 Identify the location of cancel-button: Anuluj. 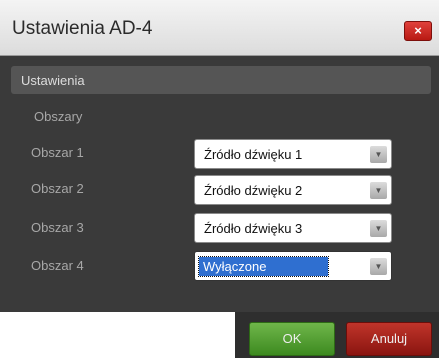
(389, 339).